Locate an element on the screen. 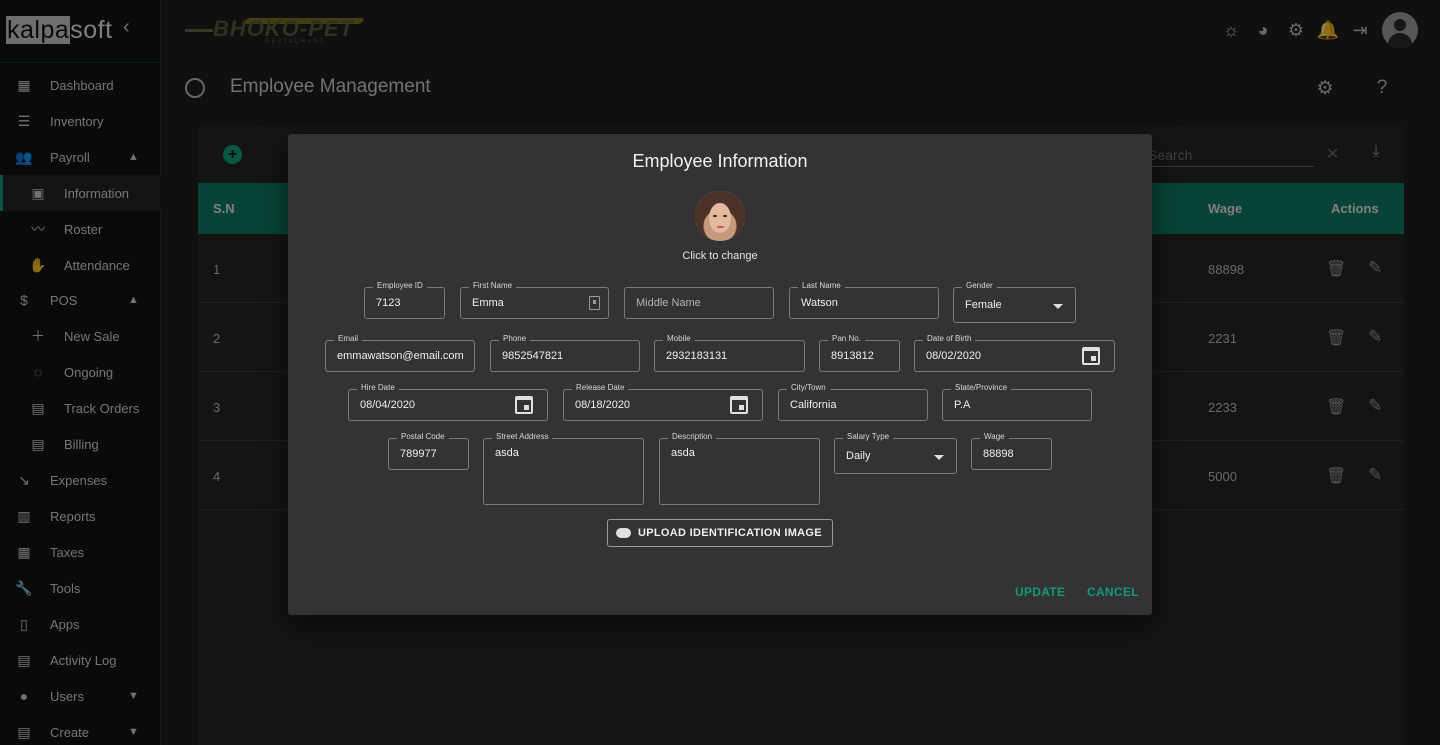  middle-name-field is located at coordinates (699, 303).